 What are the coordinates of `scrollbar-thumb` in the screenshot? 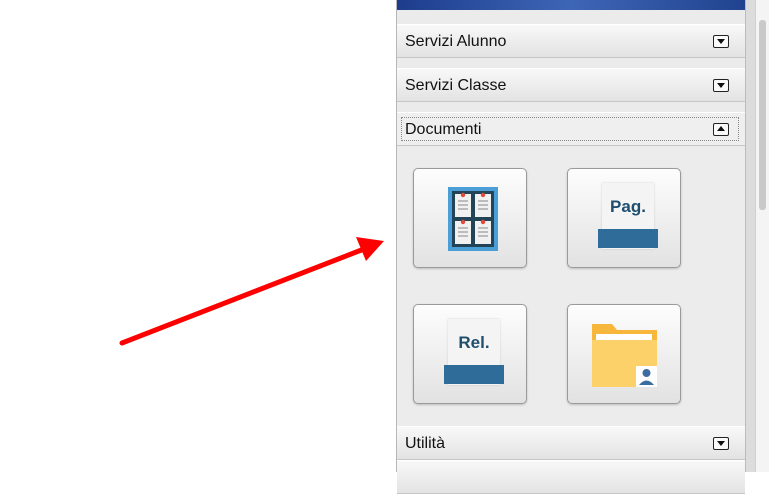 It's located at (762, 115).